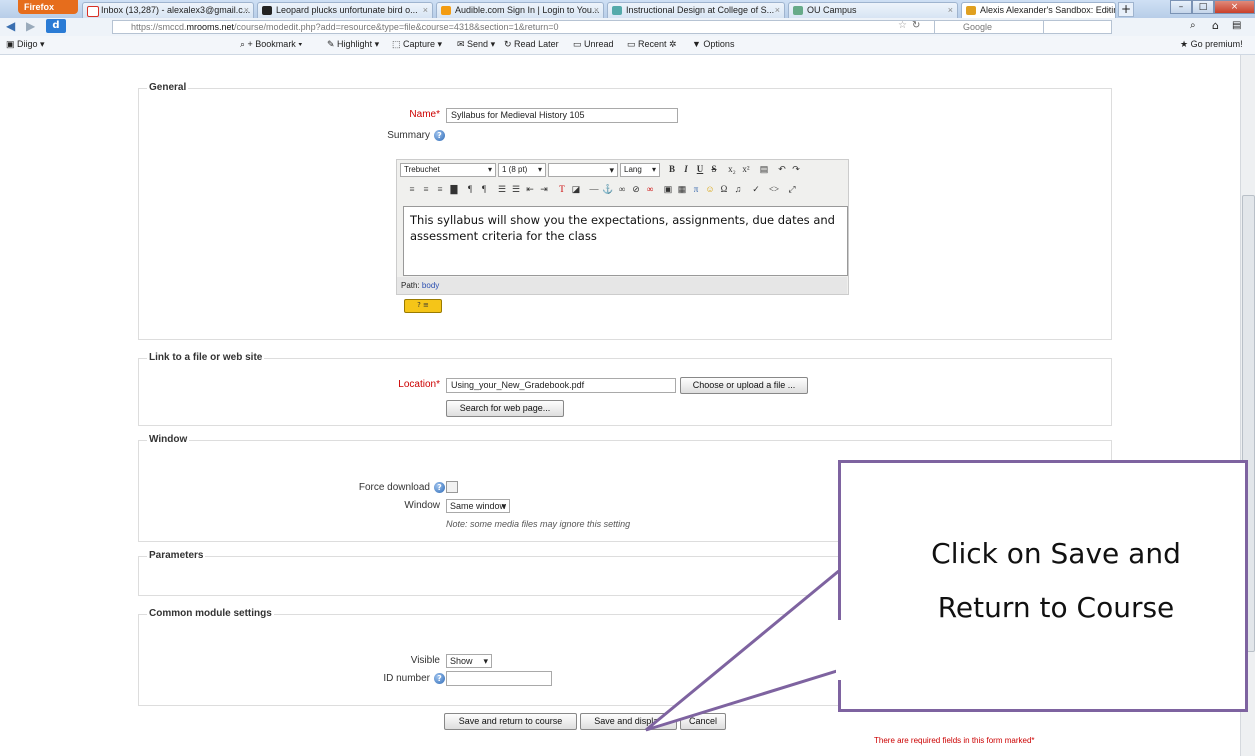  Describe the element at coordinates (1203, 7) in the screenshot. I see `maximize-icon: □` at that location.